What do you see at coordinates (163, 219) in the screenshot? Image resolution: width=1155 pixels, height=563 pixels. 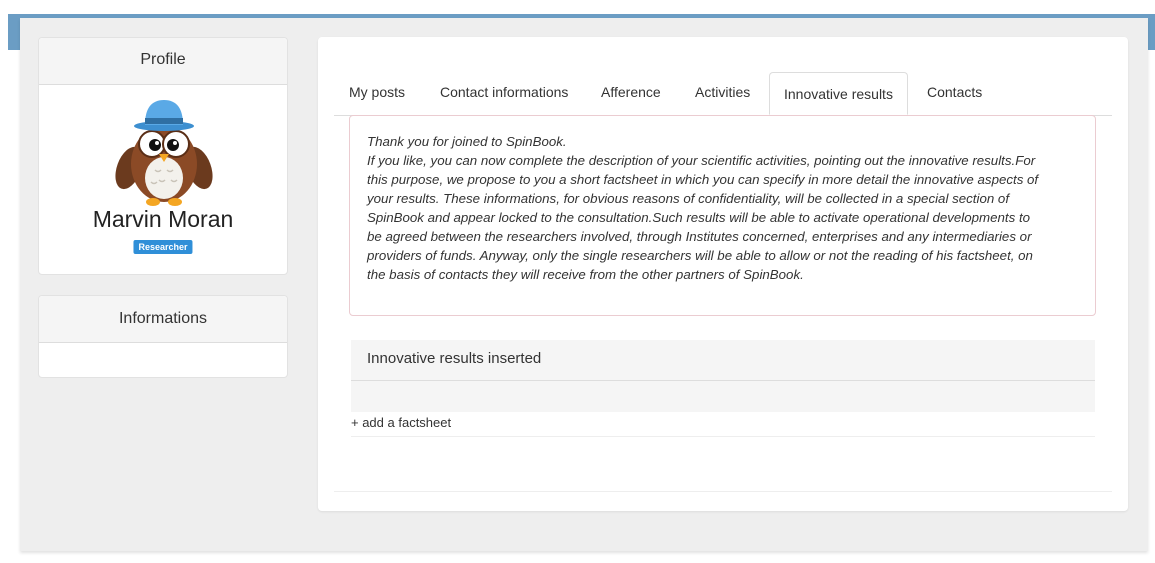 I see `profile-name: Marvin Moran` at bounding box center [163, 219].